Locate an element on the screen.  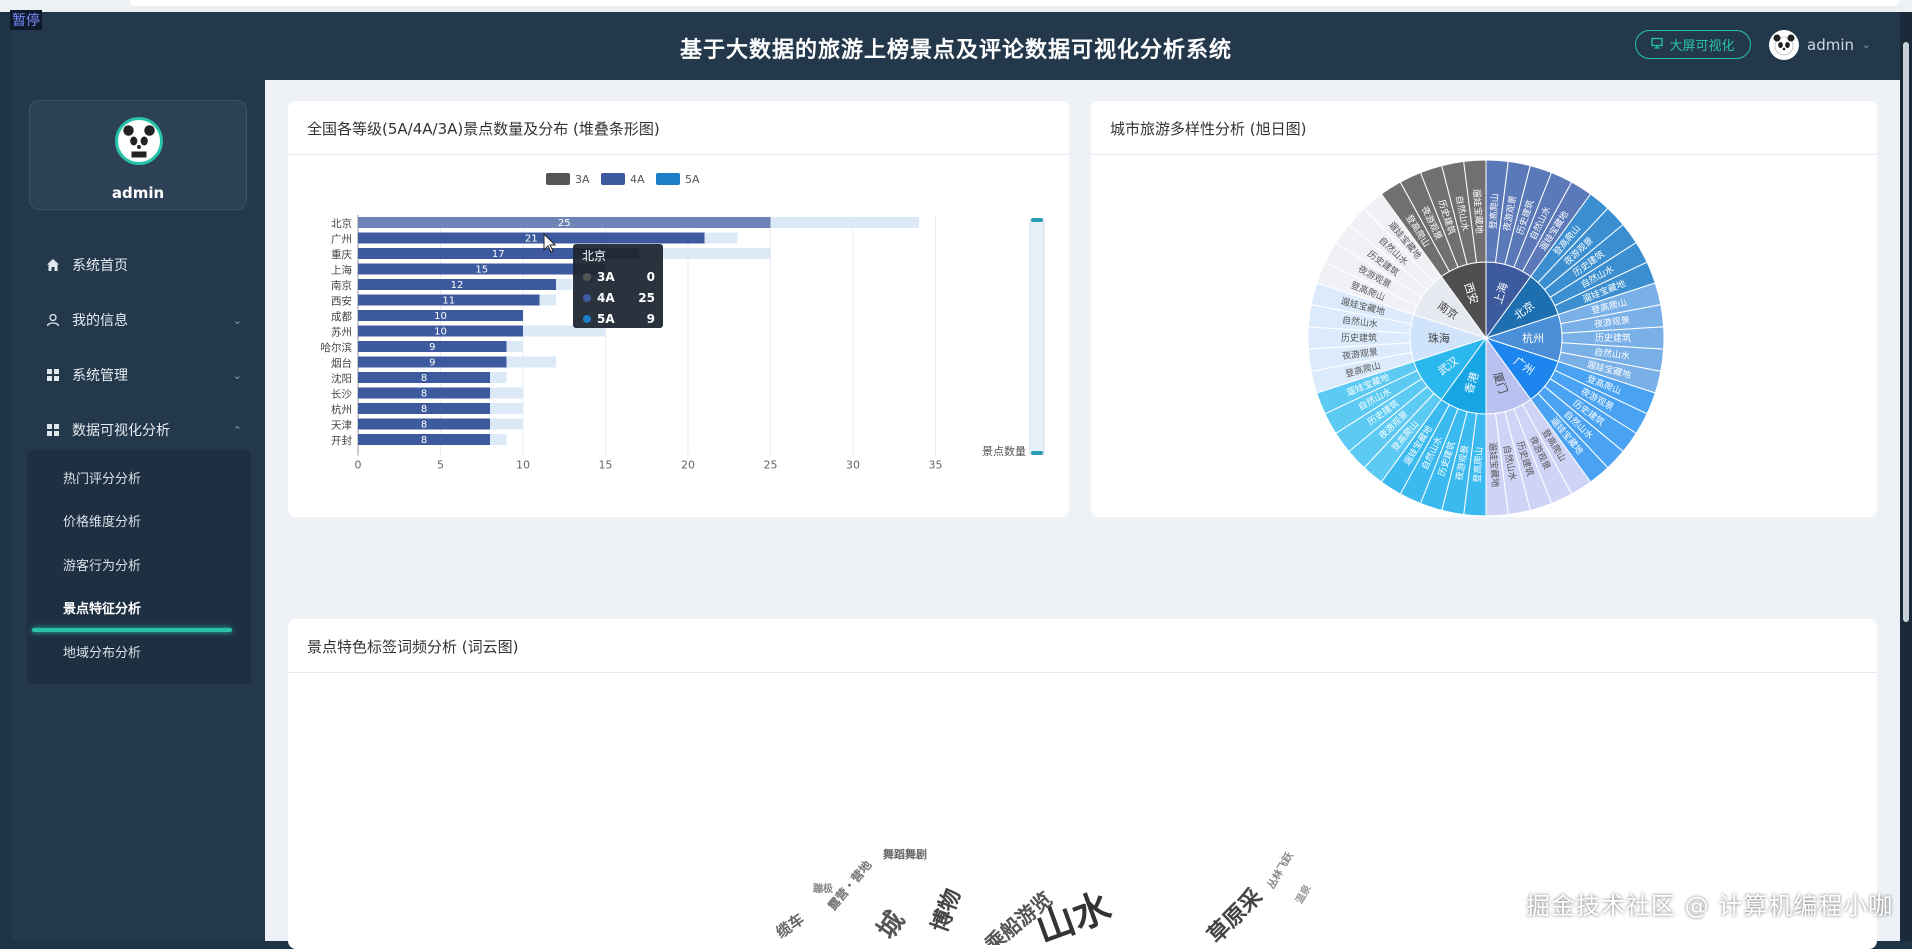
y-tick-label: 开封 is located at coordinates (341, 440).